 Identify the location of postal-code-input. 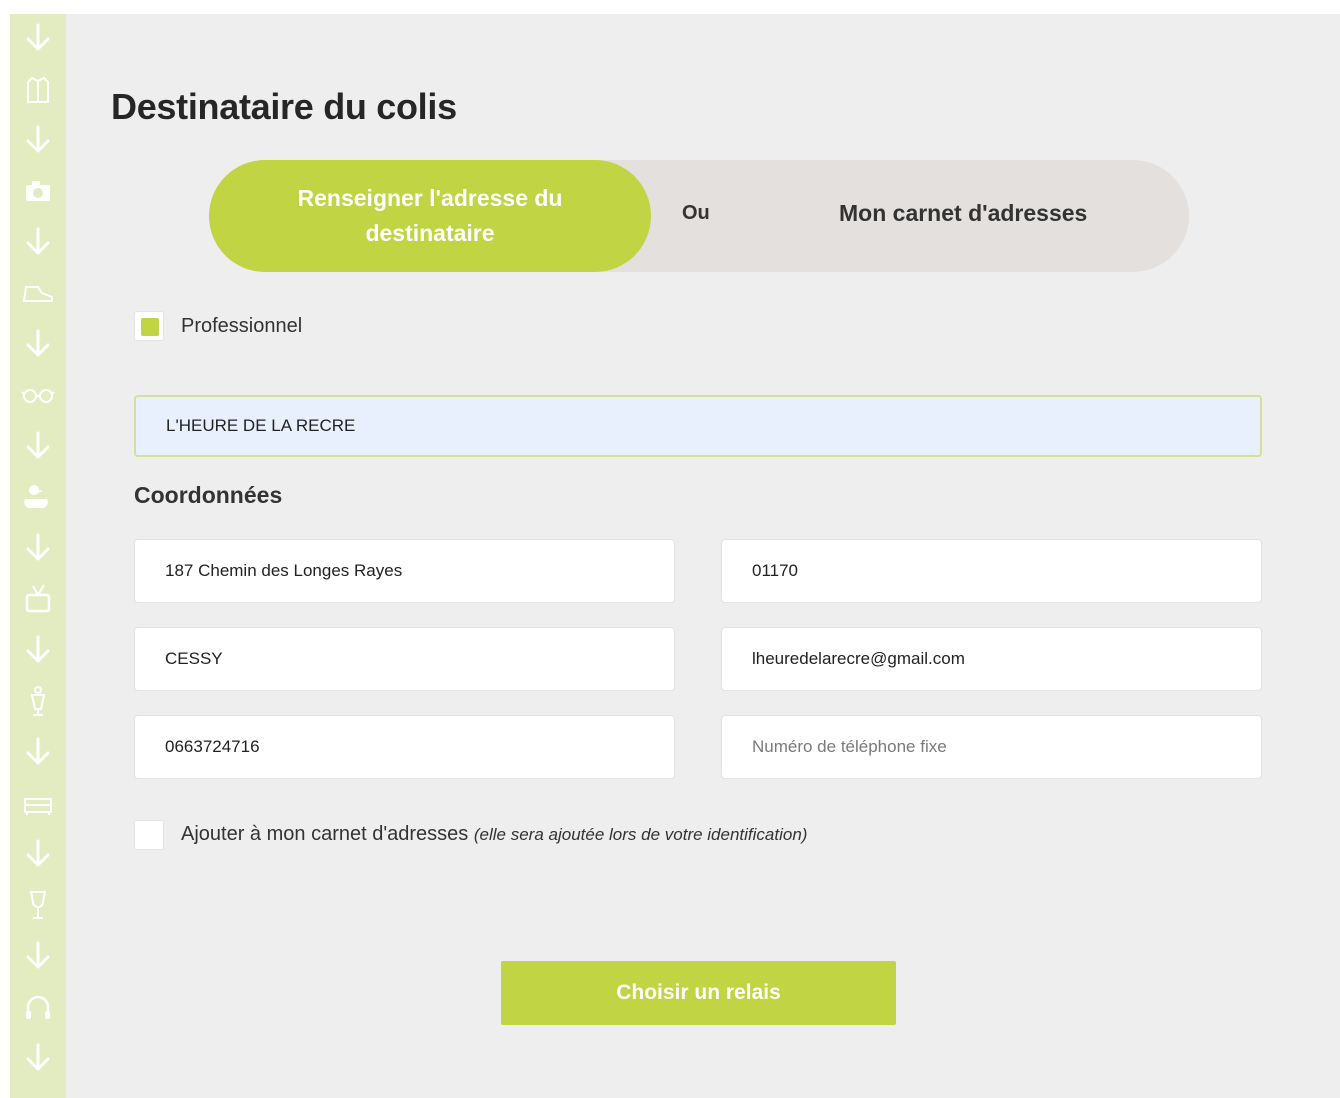
(991, 571).